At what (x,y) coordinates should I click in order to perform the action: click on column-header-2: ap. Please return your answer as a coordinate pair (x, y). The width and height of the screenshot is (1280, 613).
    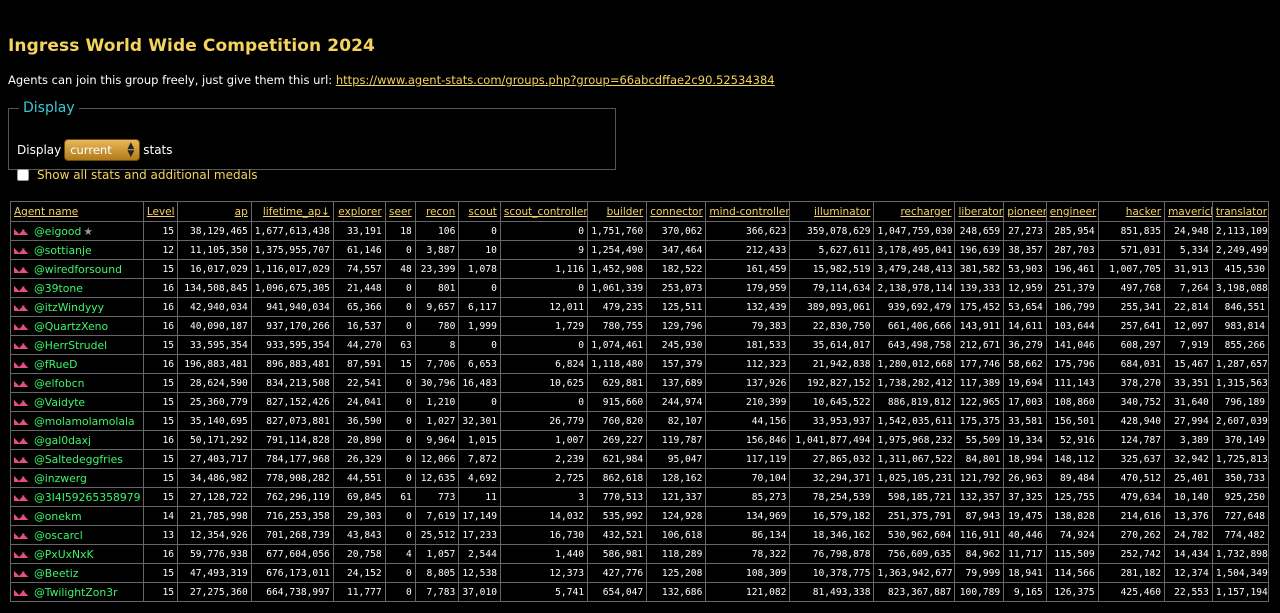
    Looking at the image, I should click on (214, 211).